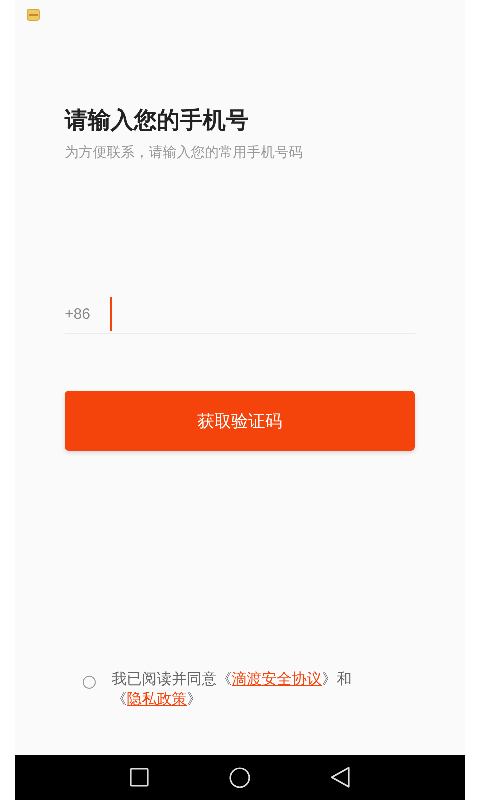  What do you see at coordinates (240, 314) in the screenshot?
I see `phone-field: +86` at bounding box center [240, 314].